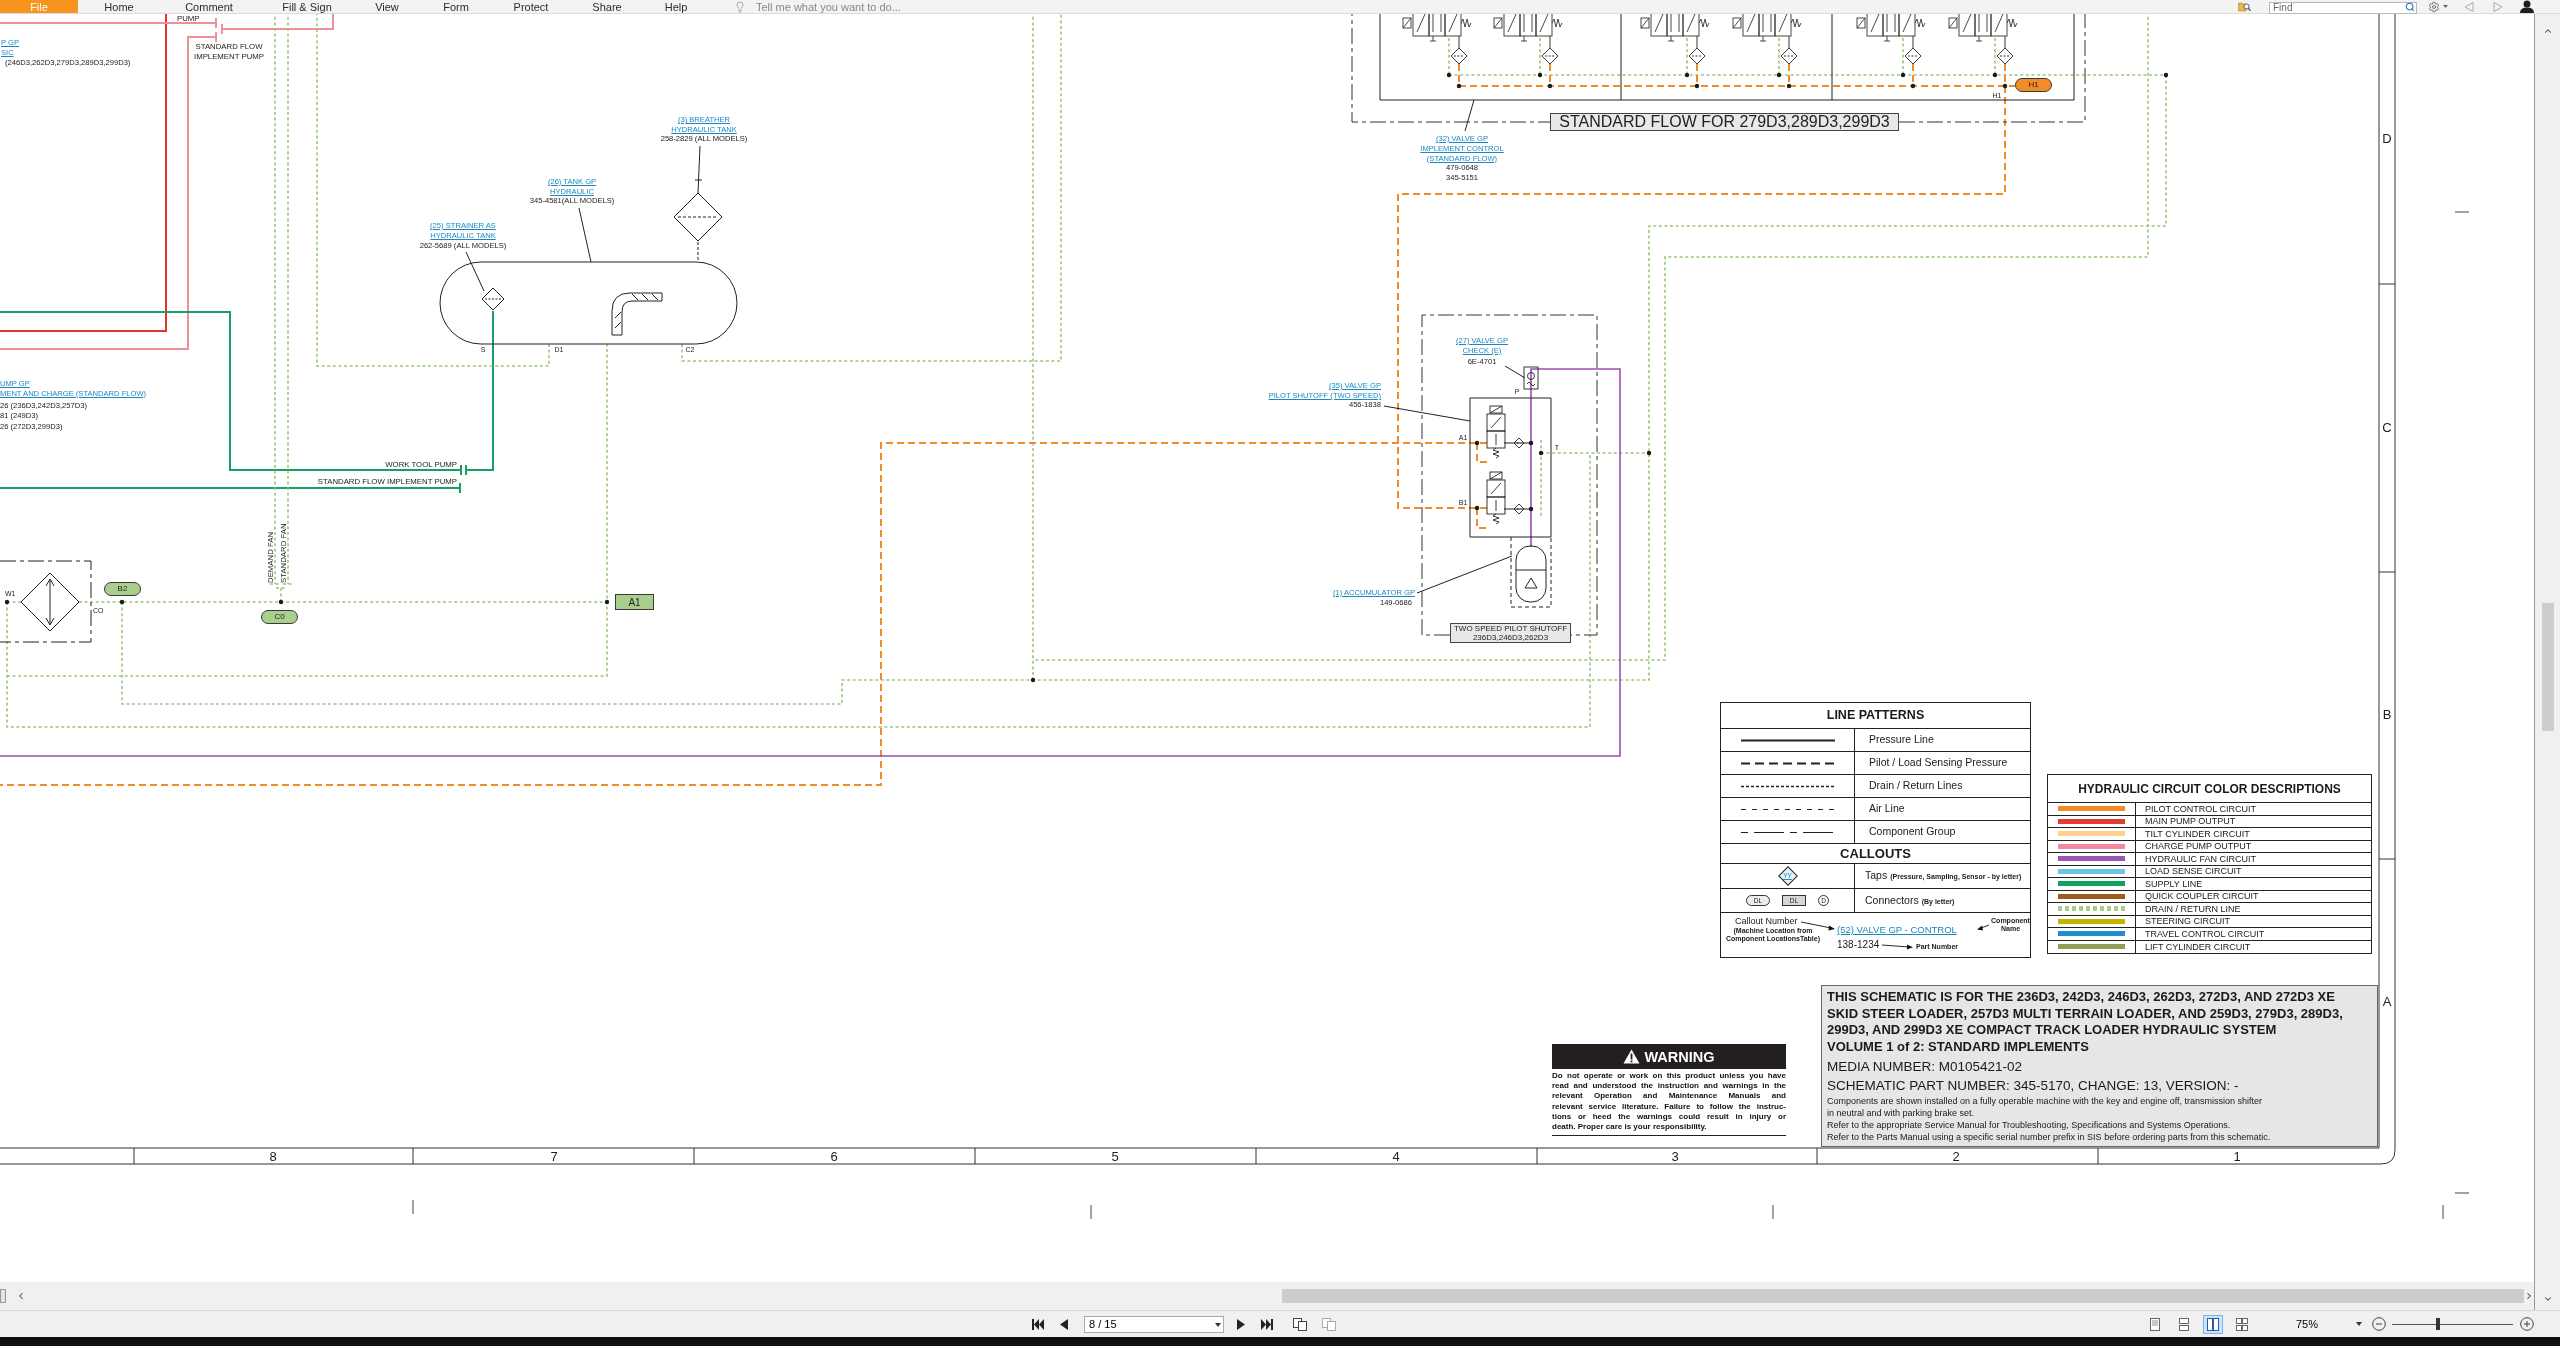 The height and width of the screenshot is (1346, 2560). I want to click on menu-tab: Protect, so click(531, 6).